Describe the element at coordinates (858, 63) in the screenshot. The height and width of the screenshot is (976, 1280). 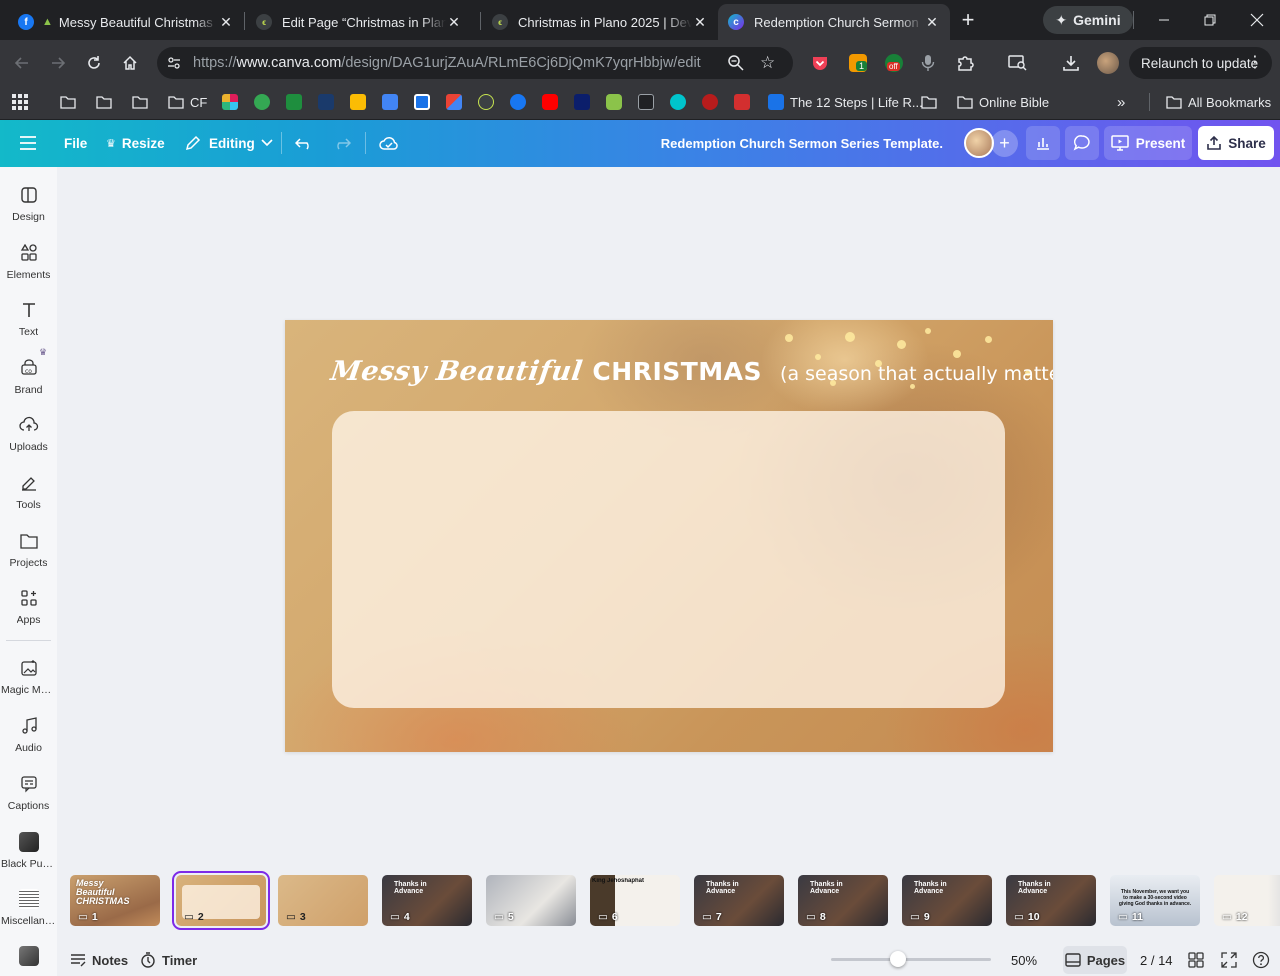
I see `extension-icon: 1` at that location.